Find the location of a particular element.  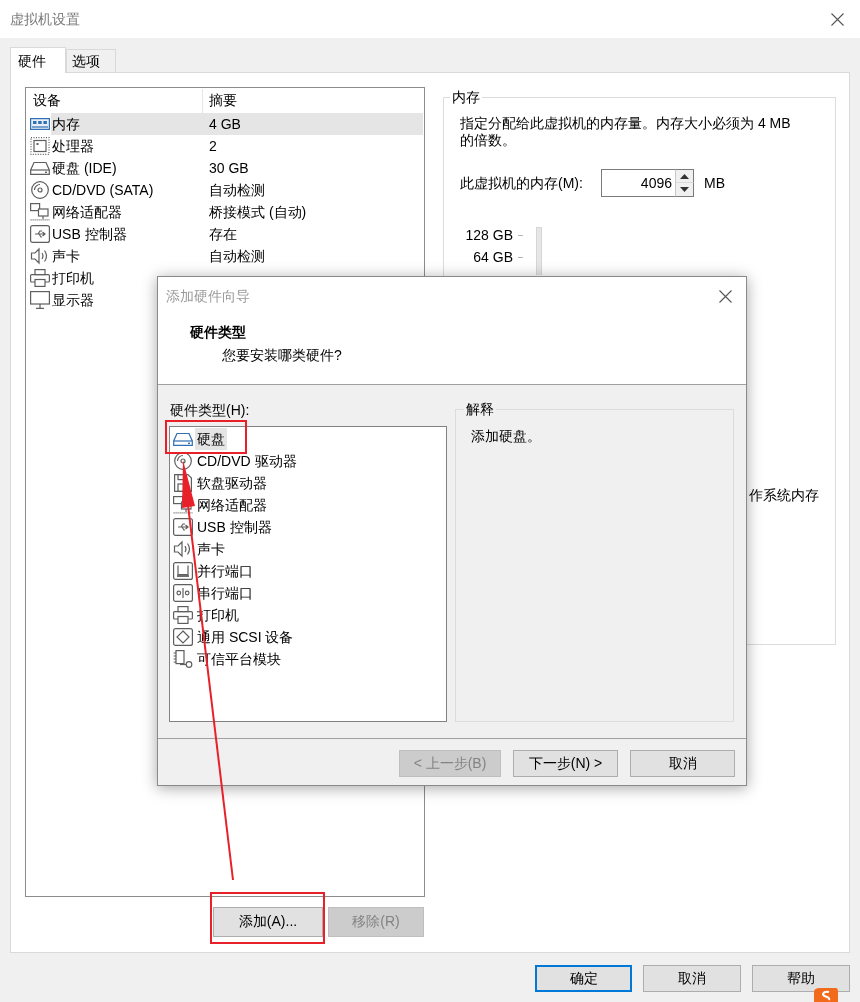

chip-key-icon is located at coordinates (183, 659).